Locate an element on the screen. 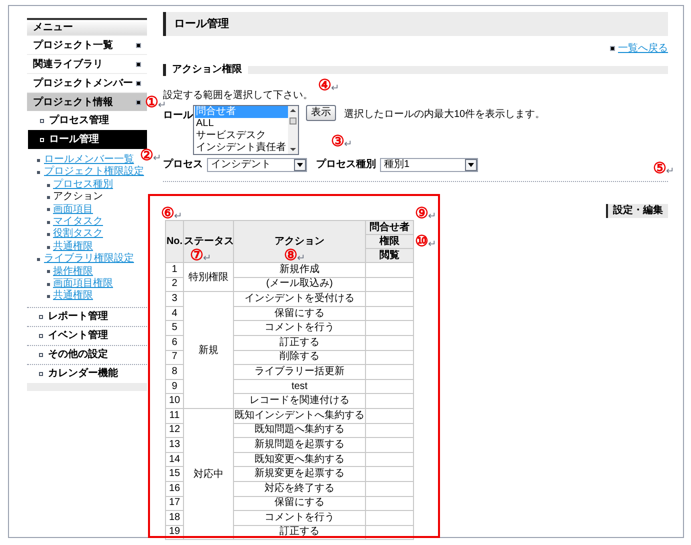 The width and height of the screenshot is (691, 545). scrollbar-icon is located at coordinates (293, 130).